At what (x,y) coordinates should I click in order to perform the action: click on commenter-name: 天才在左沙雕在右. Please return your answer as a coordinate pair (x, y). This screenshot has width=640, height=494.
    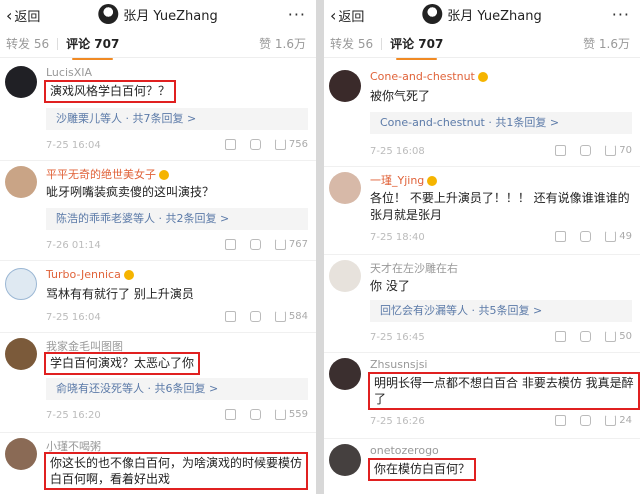
    Looking at the image, I should click on (414, 268).